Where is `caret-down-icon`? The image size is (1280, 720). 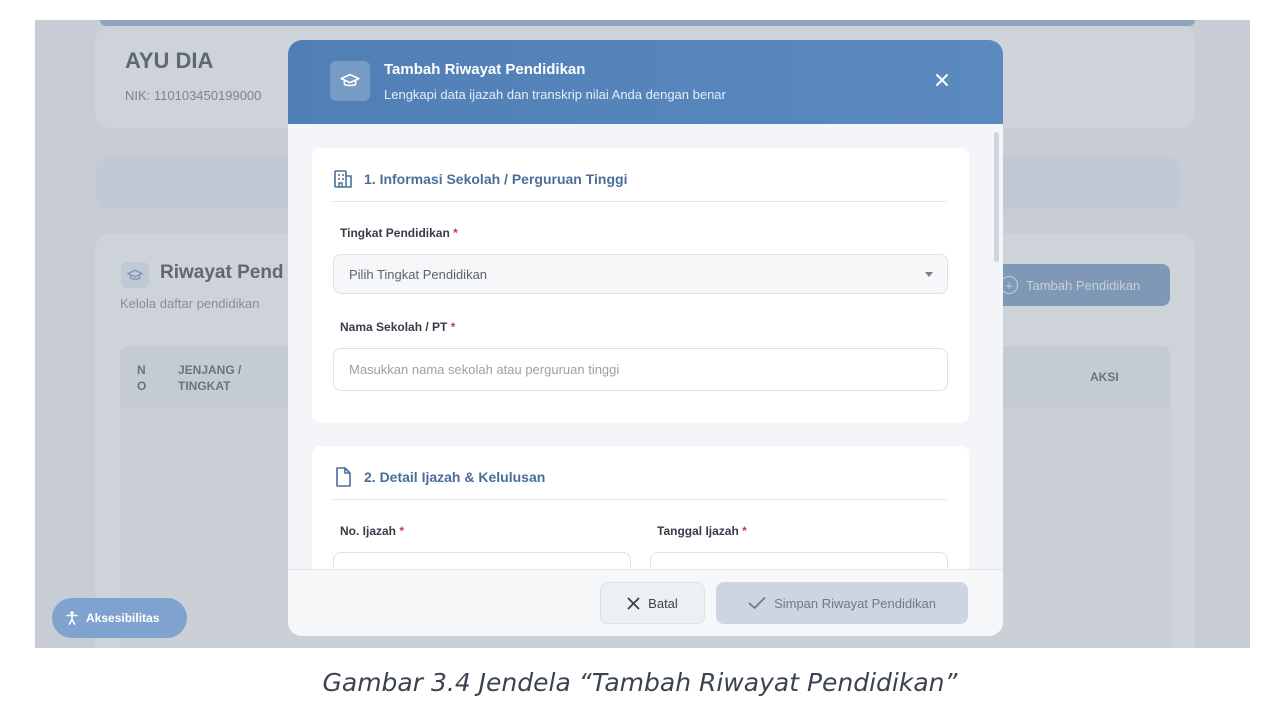 caret-down-icon is located at coordinates (929, 274).